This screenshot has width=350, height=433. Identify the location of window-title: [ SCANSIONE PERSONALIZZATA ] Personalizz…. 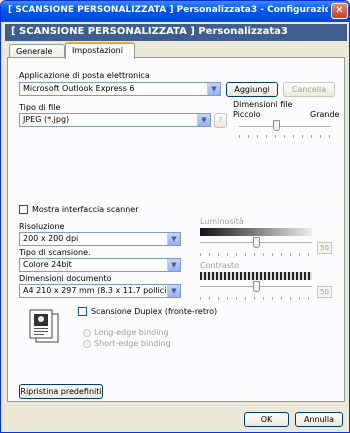
(168, 10).